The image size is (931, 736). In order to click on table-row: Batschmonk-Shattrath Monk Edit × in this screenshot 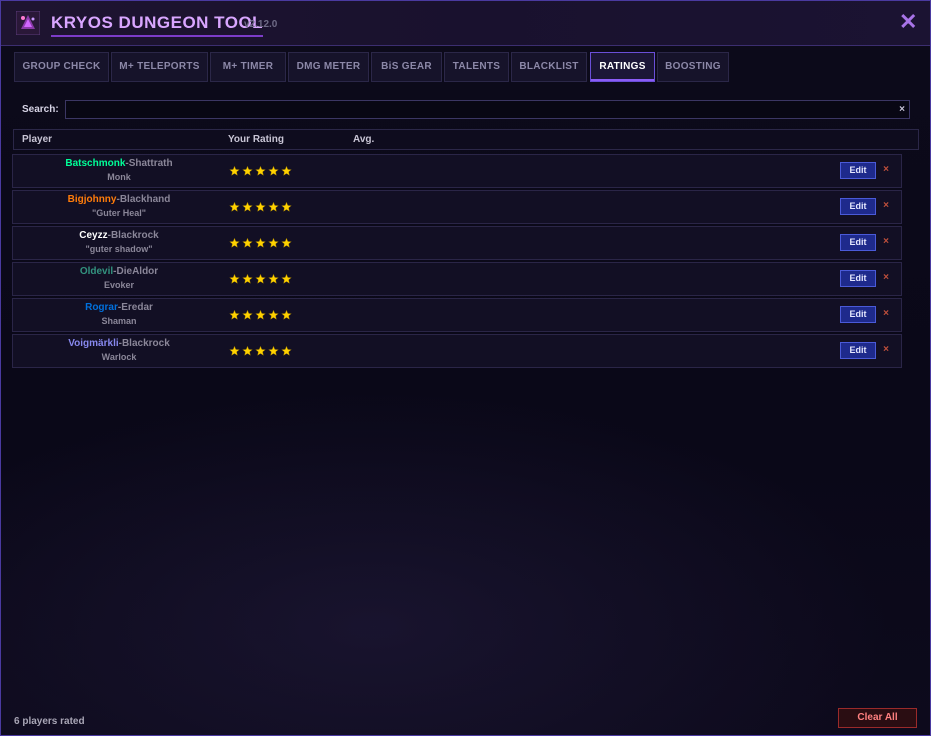, I will do `click(457, 171)`.